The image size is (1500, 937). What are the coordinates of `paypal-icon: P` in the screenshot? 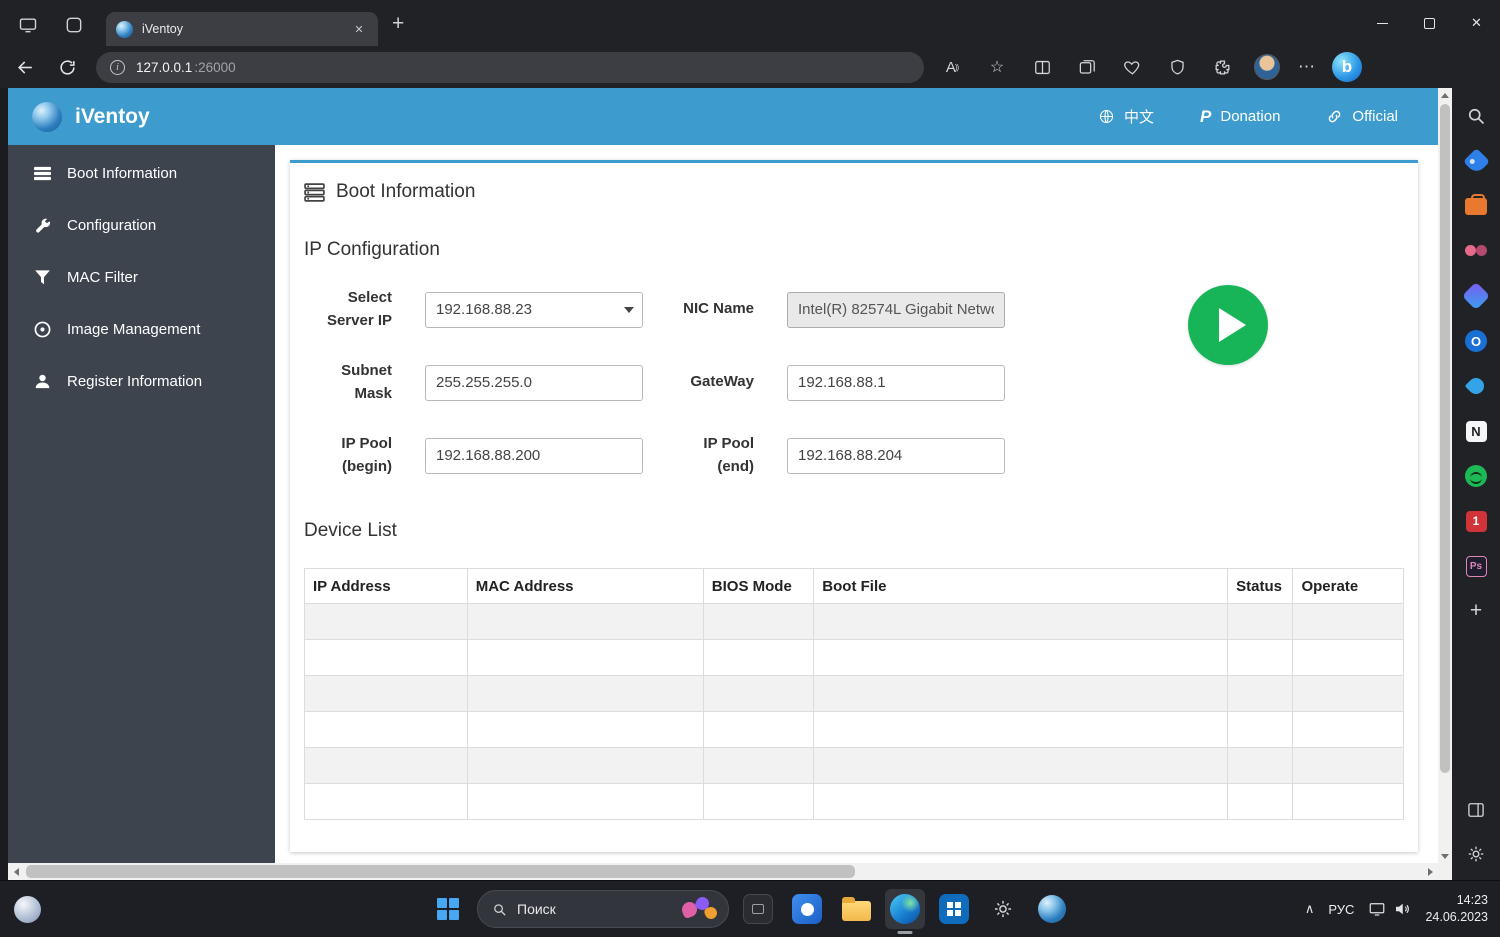 It's located at (1206, 116).